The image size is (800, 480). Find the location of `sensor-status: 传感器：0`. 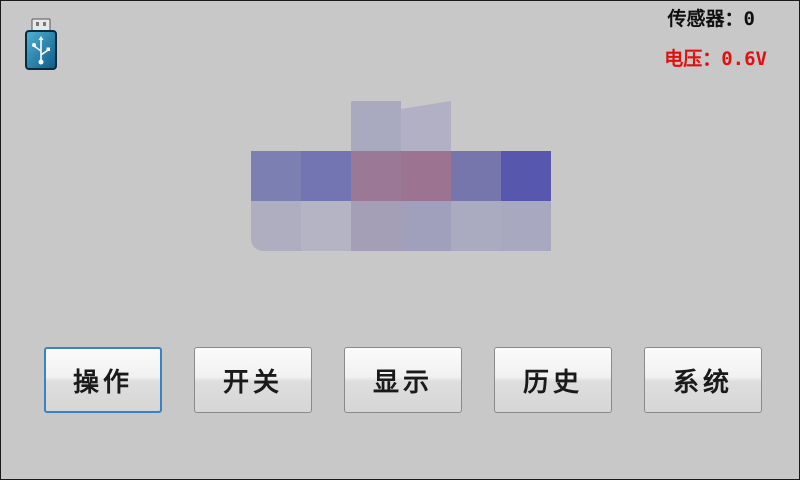

sensor-status: 传感器：0 is located at coordinates (711, 19).